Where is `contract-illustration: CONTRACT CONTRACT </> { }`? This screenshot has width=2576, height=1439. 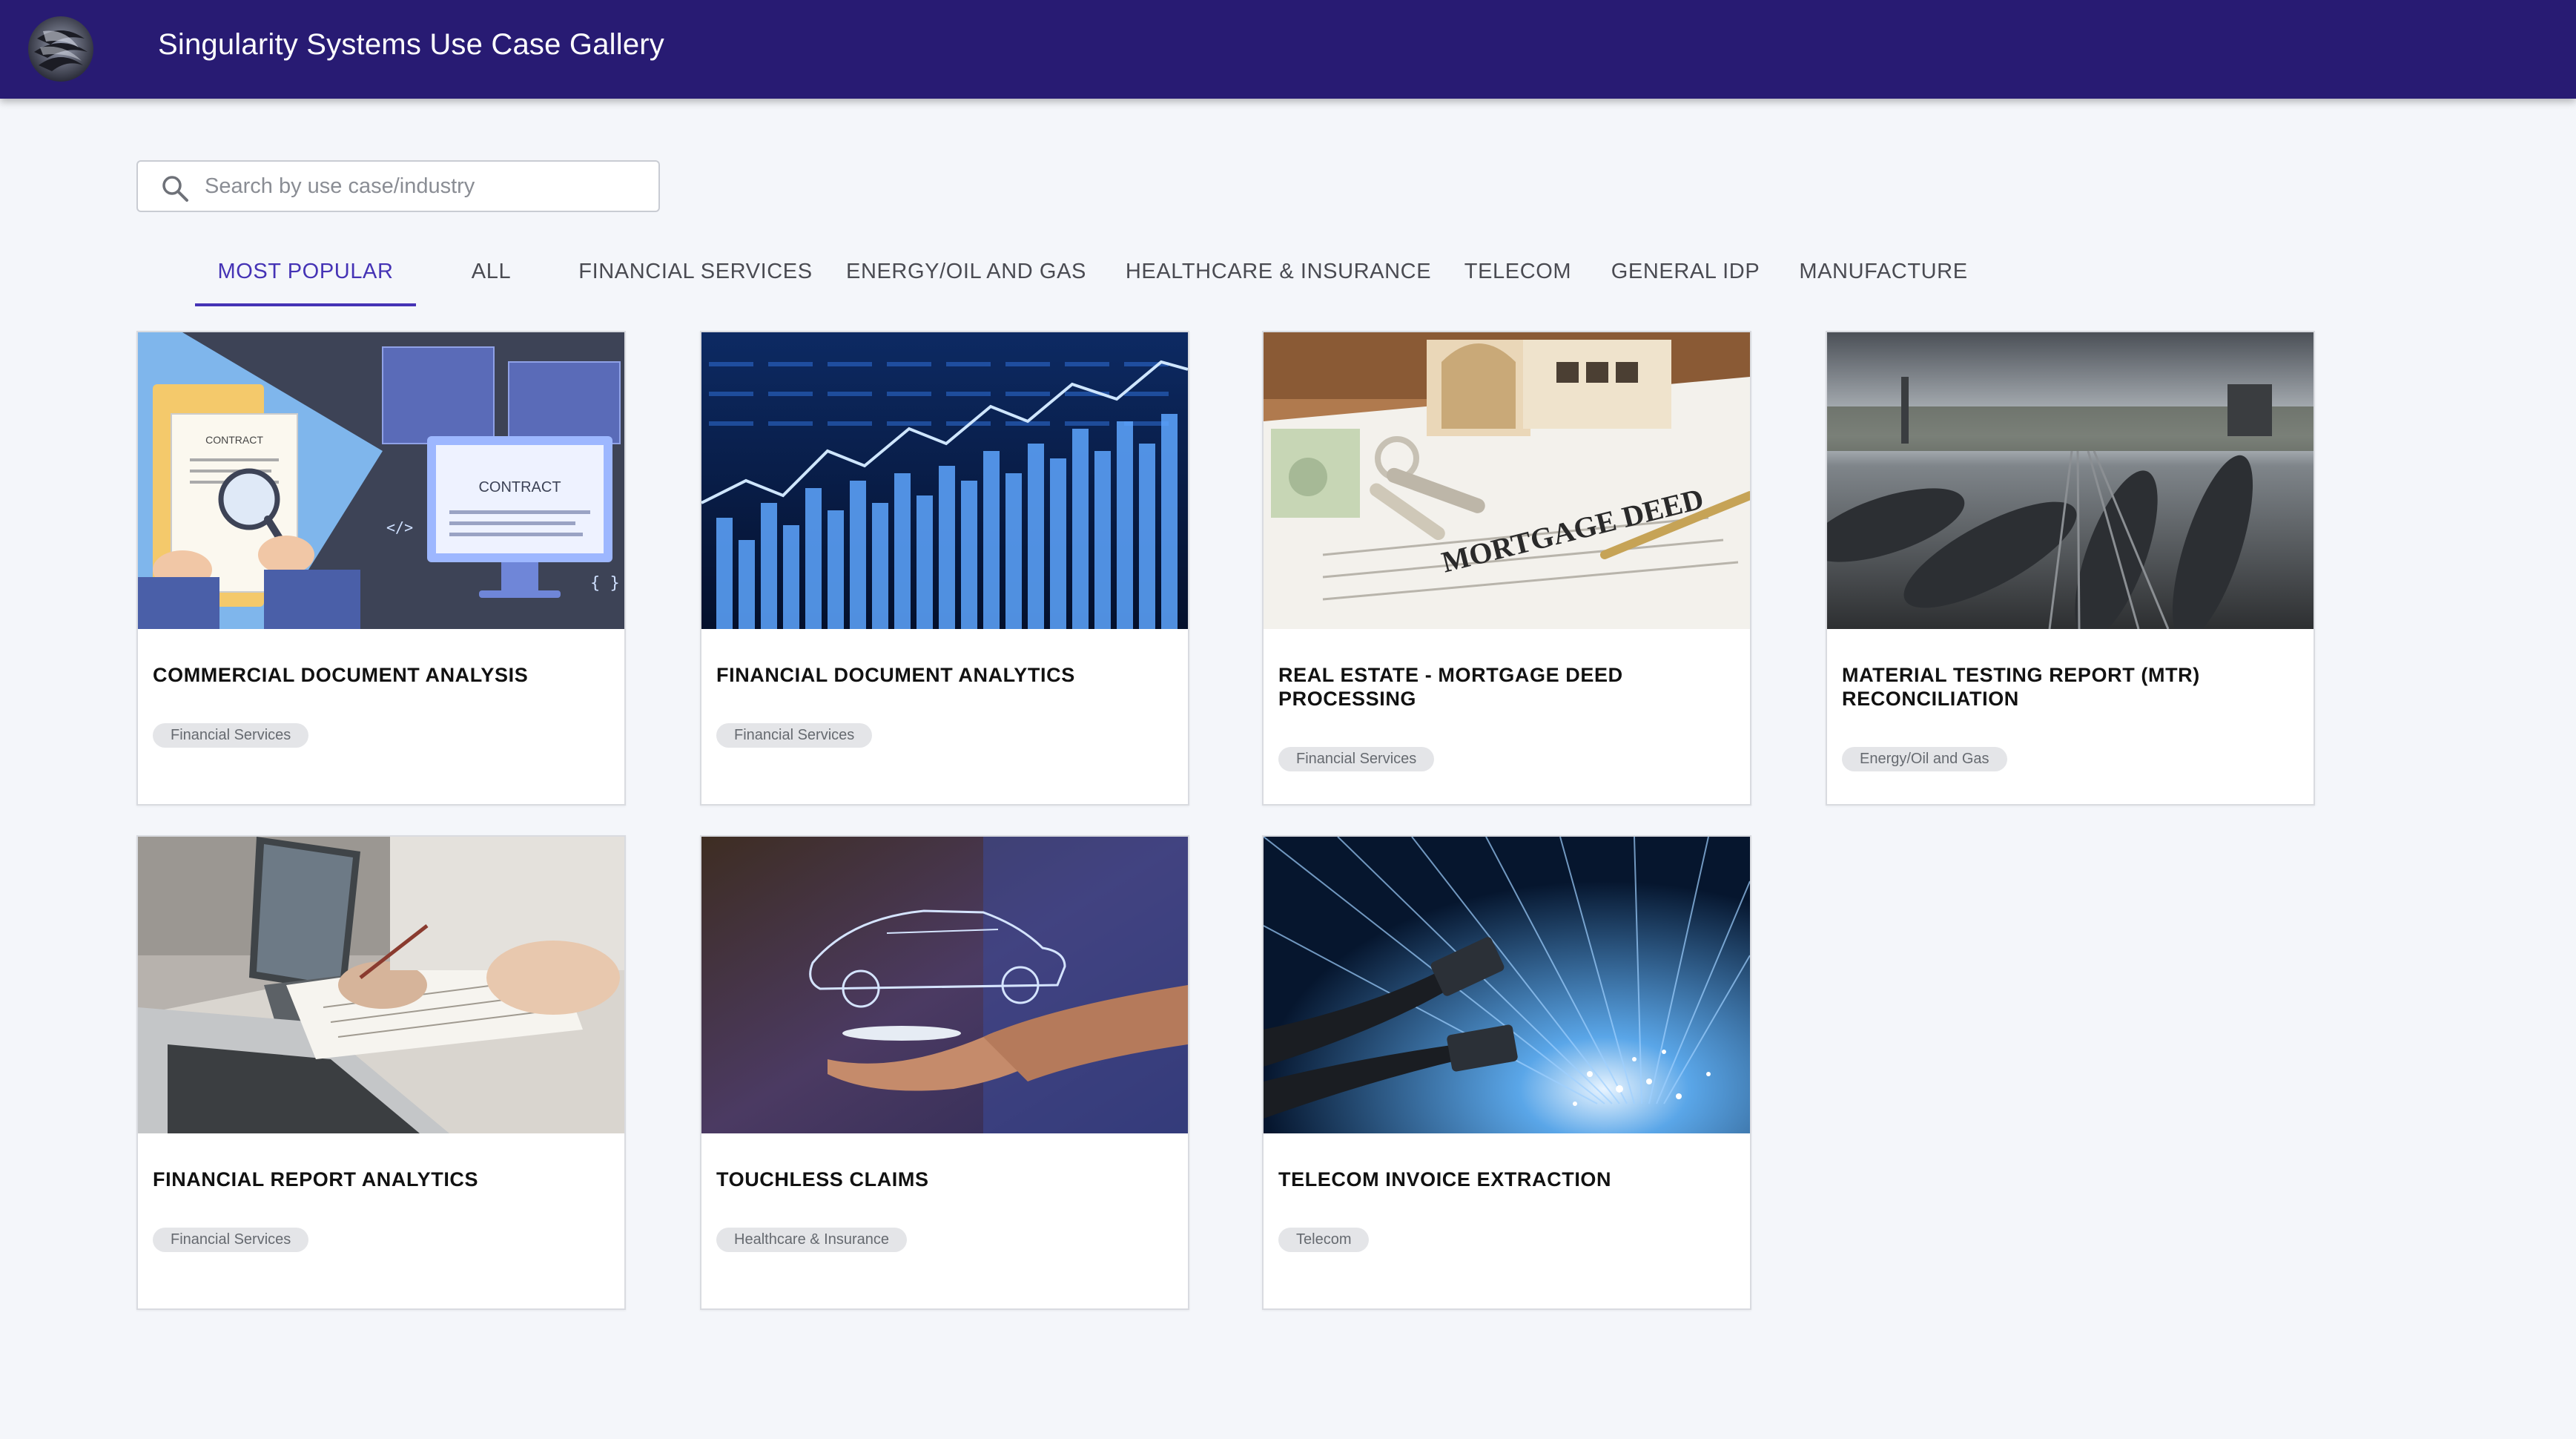 contract-illustration: CONTRACT CONTRACT </> { } is located at coordinates (381, 481).